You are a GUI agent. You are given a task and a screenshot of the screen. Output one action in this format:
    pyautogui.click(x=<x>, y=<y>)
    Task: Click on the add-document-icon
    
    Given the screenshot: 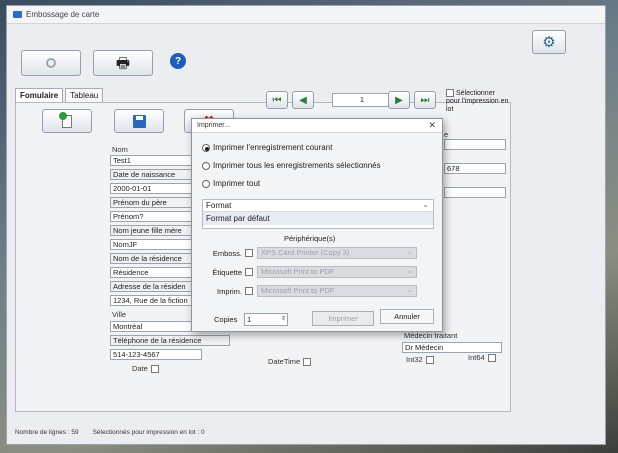 What is the action you would take?
    pyautogui.click(x=65, y=119)
    